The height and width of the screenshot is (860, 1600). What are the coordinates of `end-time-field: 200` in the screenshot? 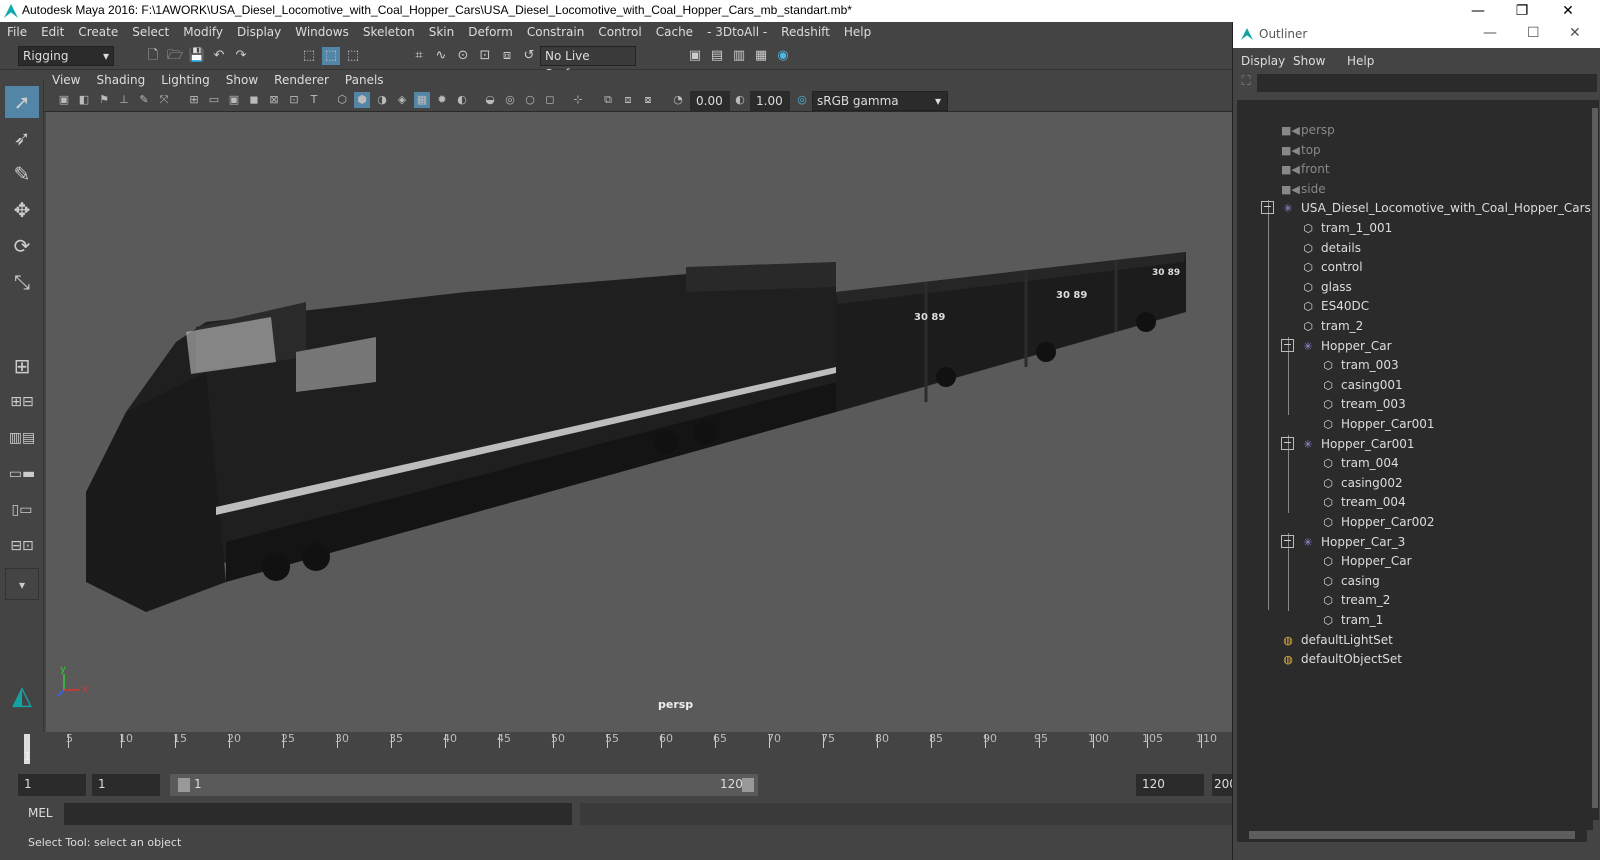 It's located at (1222, 785).